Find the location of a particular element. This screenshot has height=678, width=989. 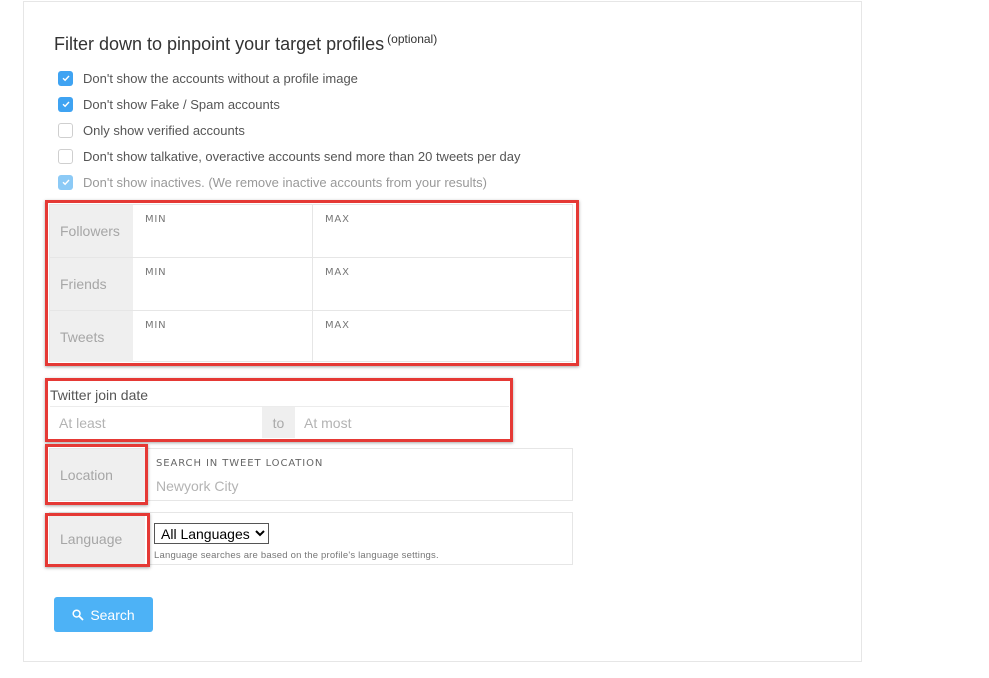

checkbox-no-talkative is located at coordinates (65, 156).